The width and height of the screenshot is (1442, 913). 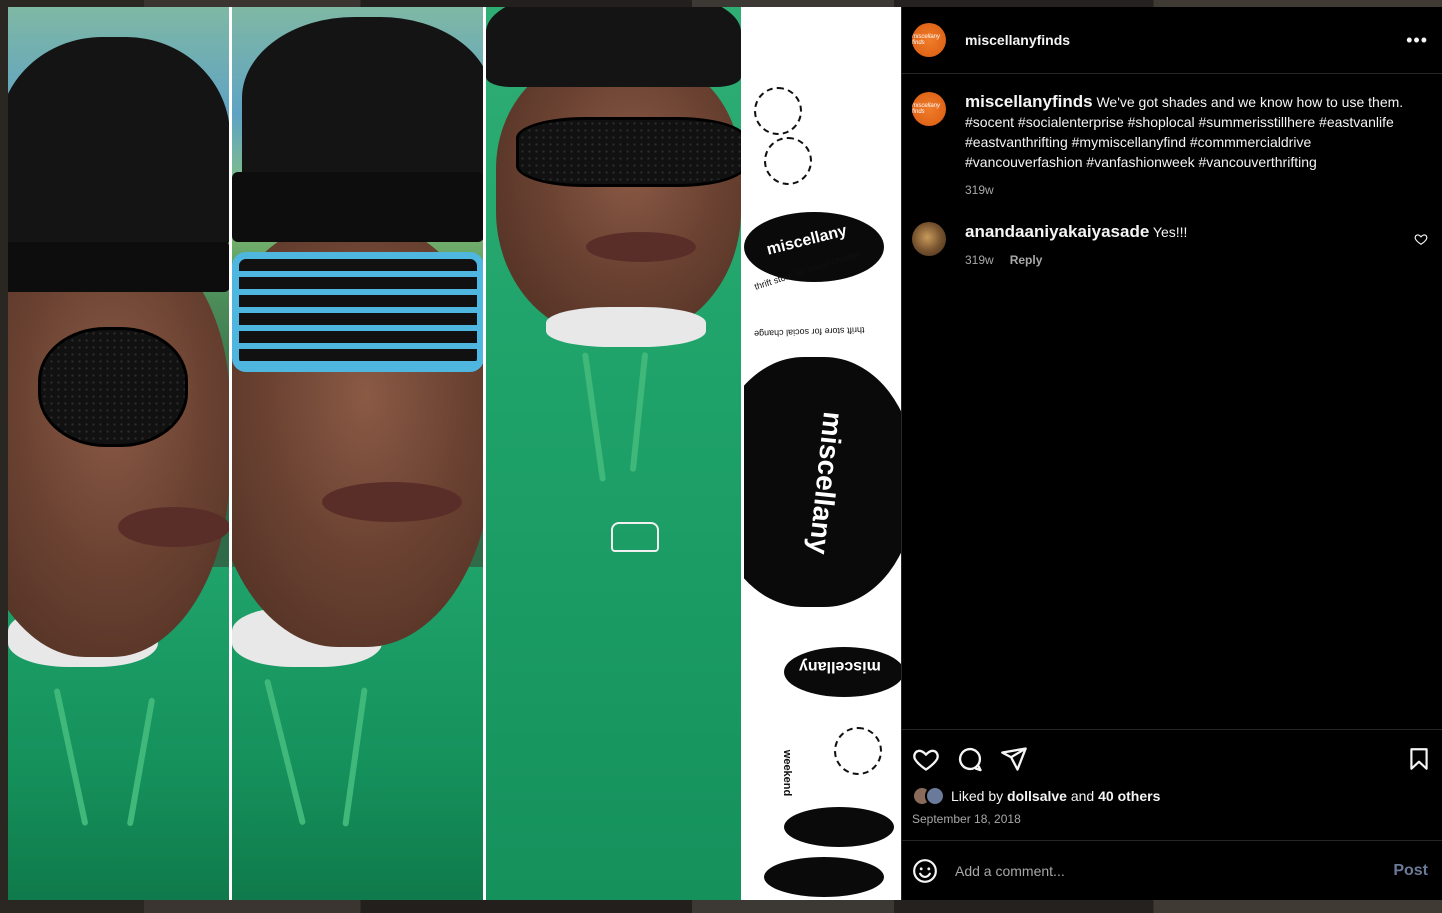 What do you see at coordinates (1037, 796) in the screenshot?
I see `liked-by-user: dollsalve` at bounding box center [1037, 796].